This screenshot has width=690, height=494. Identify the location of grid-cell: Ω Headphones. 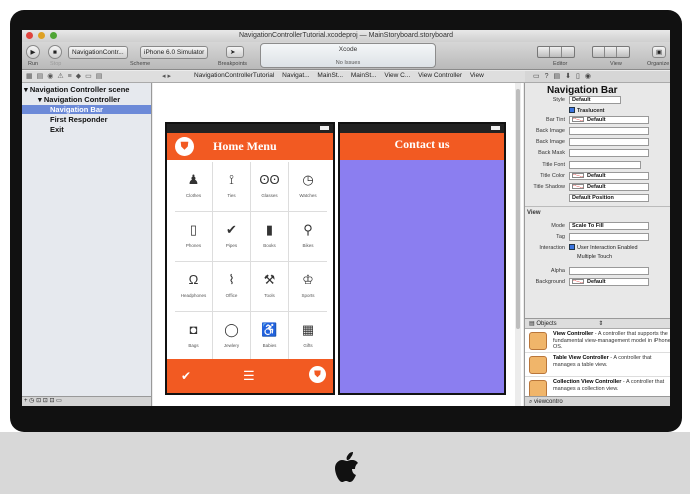
(194, 287).